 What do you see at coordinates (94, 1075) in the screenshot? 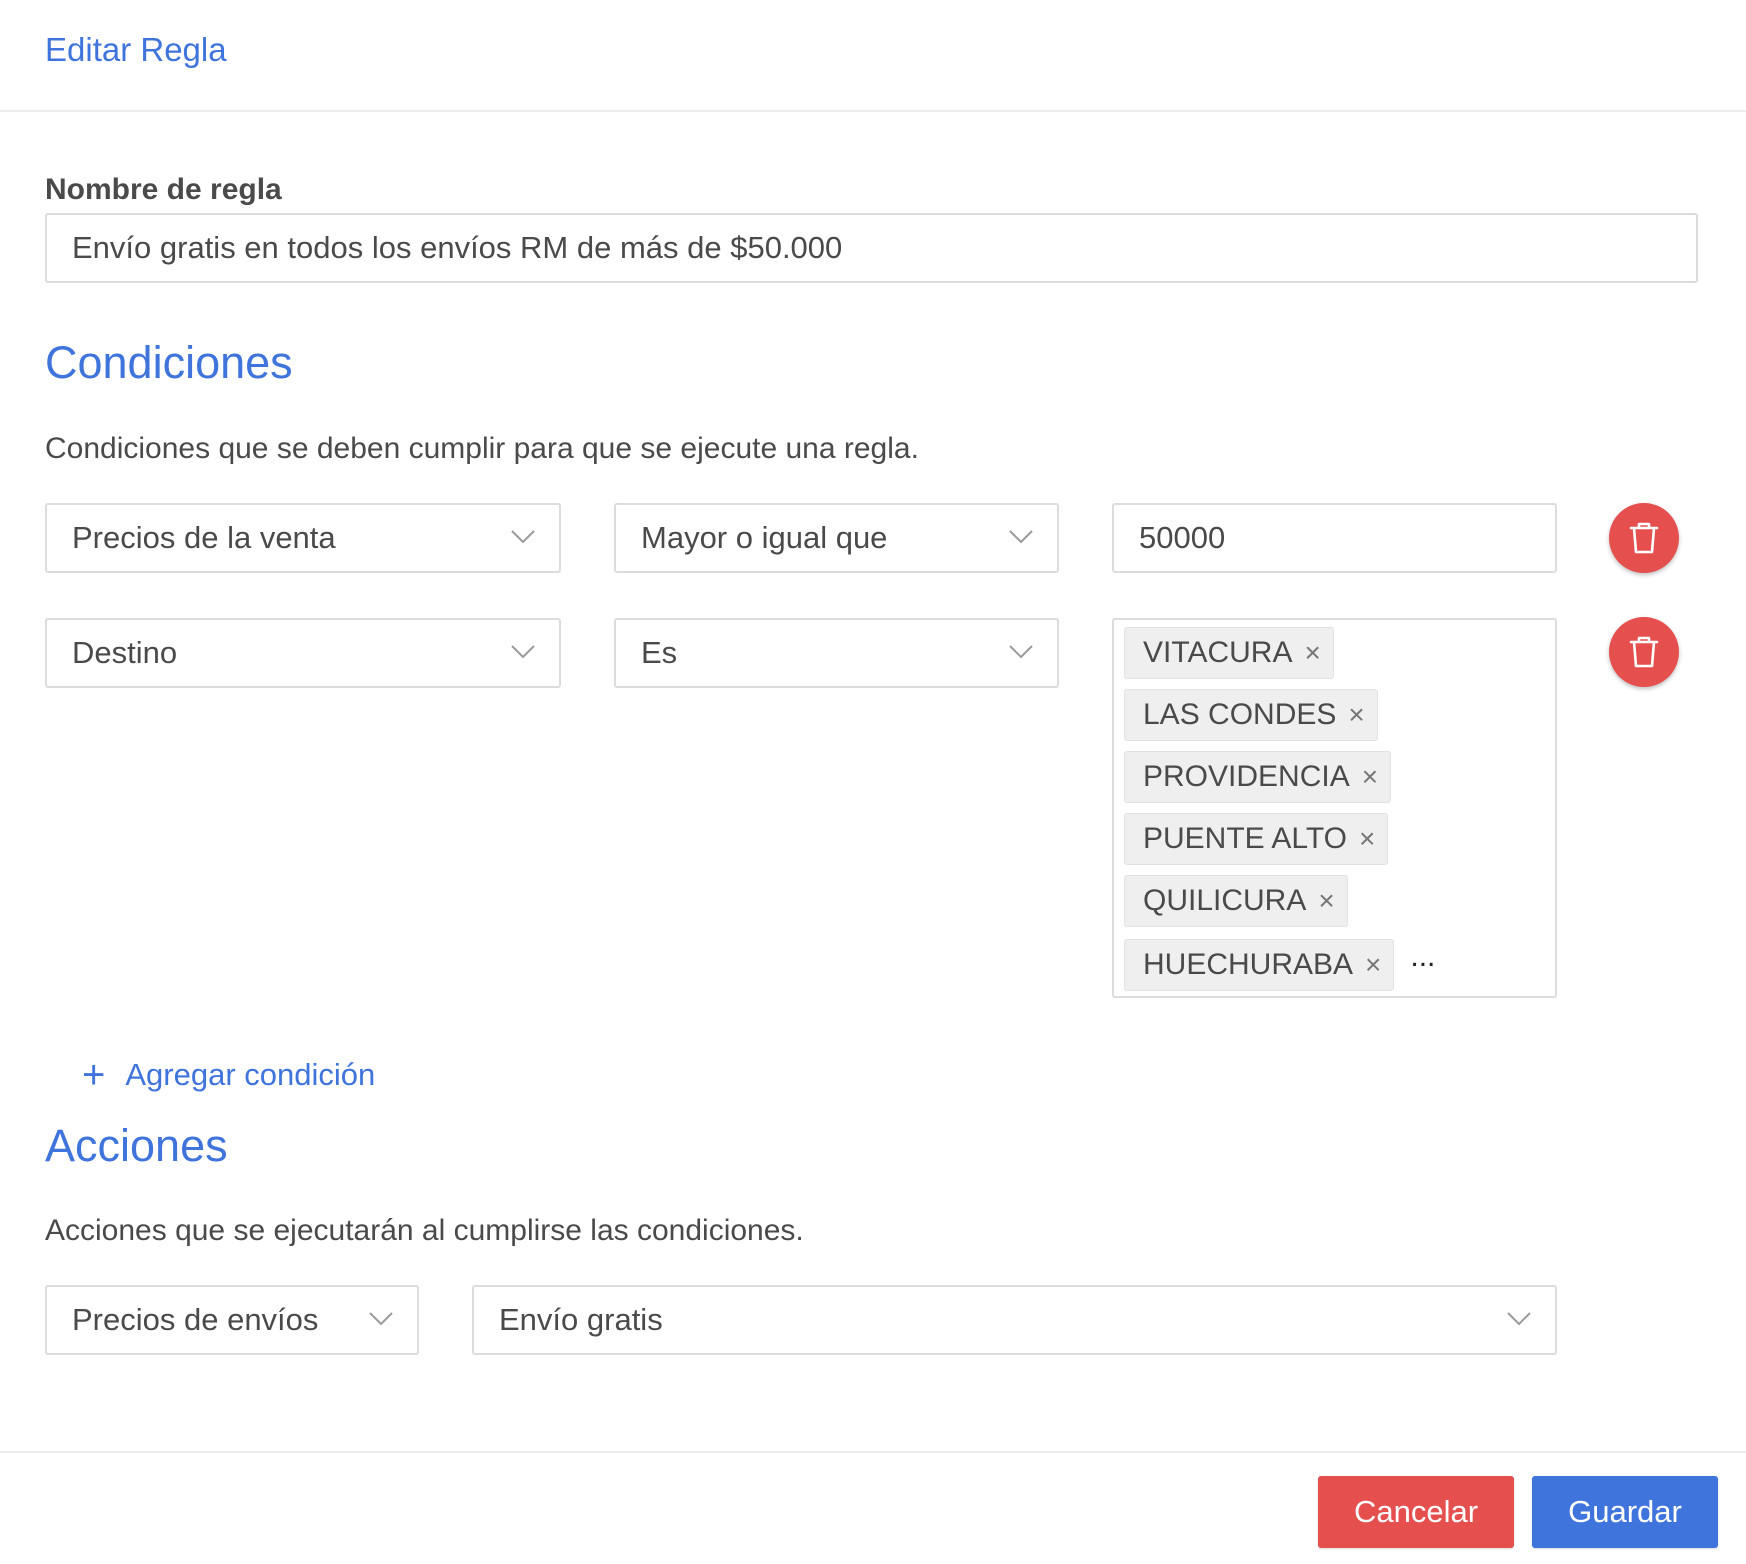
I see `plus-icon: +` at bounding box center [94, 1075].